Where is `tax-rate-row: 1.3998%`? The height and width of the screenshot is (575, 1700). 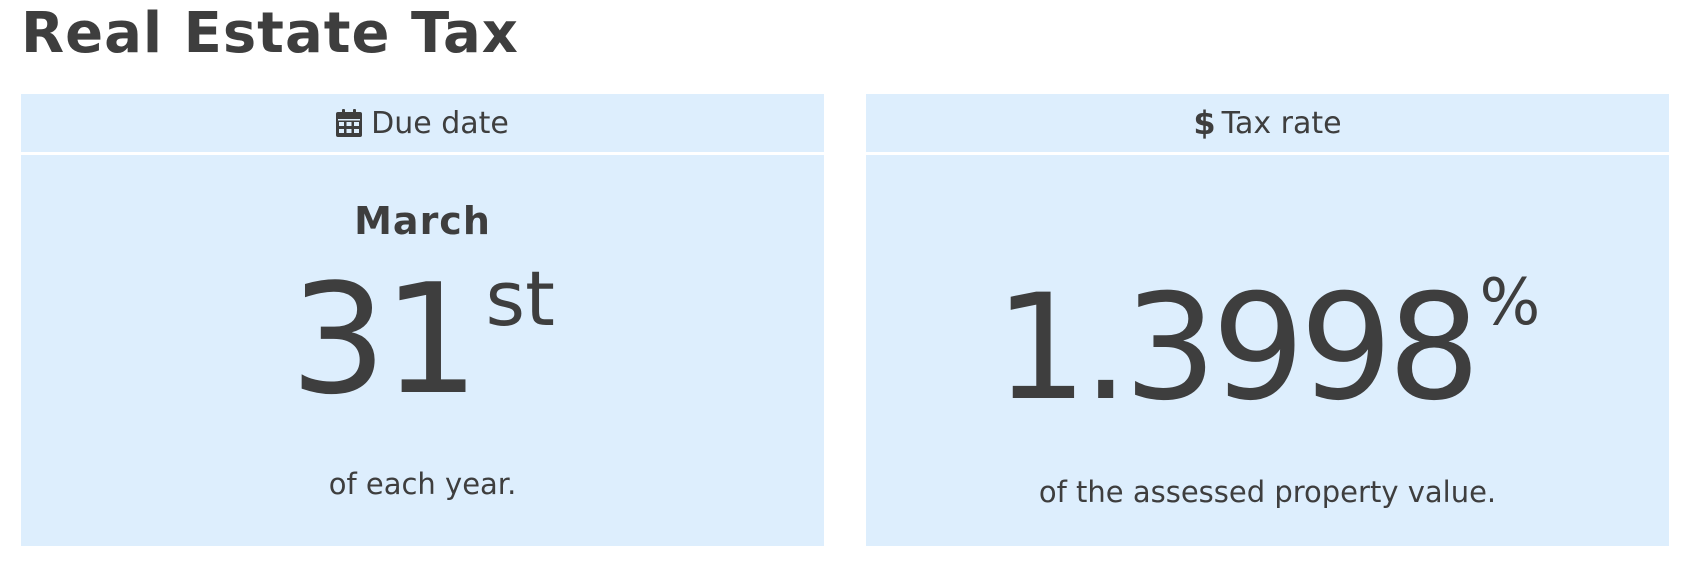
tax-rate-row: 1.3998% is located at coordinates (1267, 344).